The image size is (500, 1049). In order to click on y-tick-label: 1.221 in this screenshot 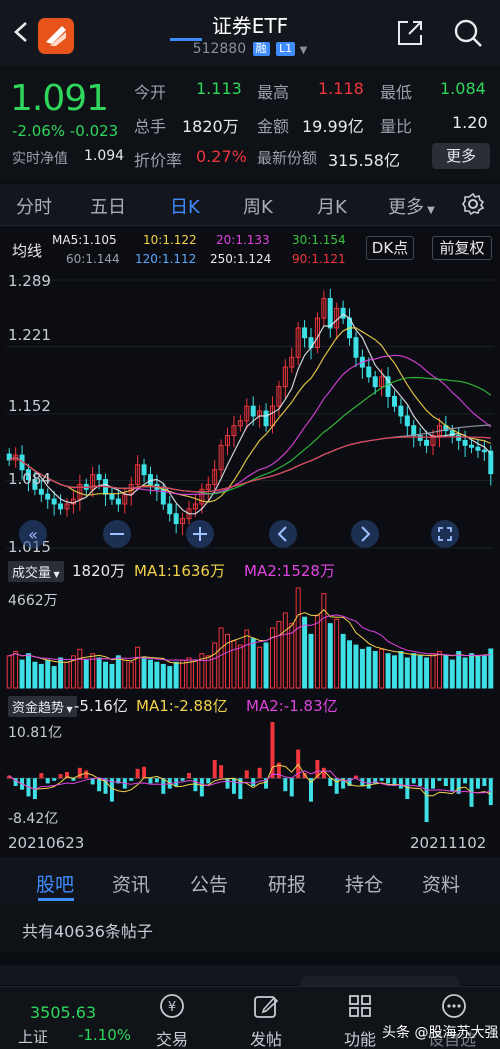, I will do `click(29, 335)`.